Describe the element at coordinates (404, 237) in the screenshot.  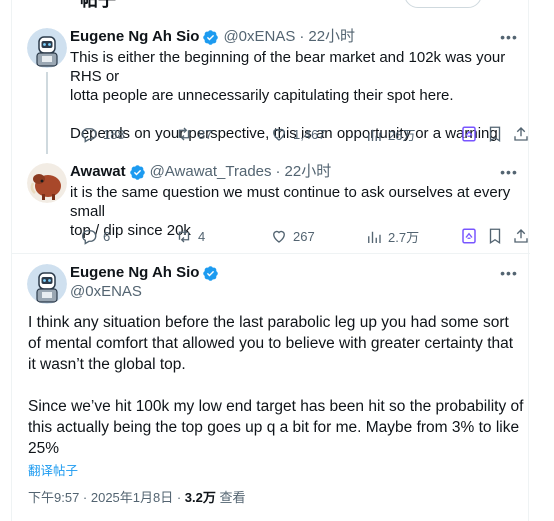
I see `view-count: 2.7万` at that location.